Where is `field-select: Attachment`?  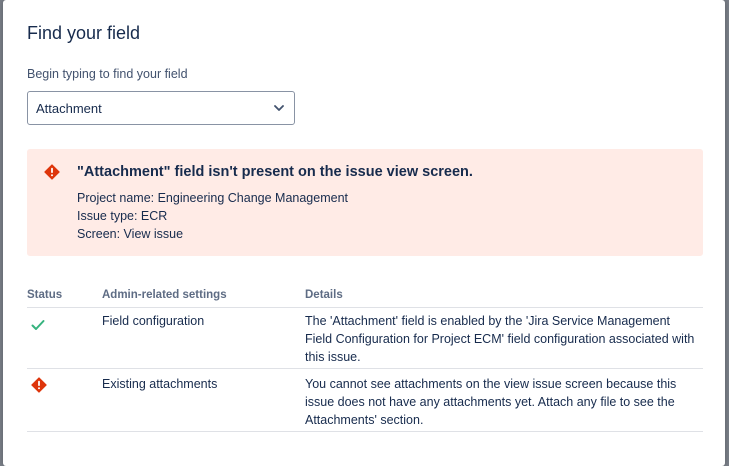
field-select: Attachment is located at coordinates (161, 108).